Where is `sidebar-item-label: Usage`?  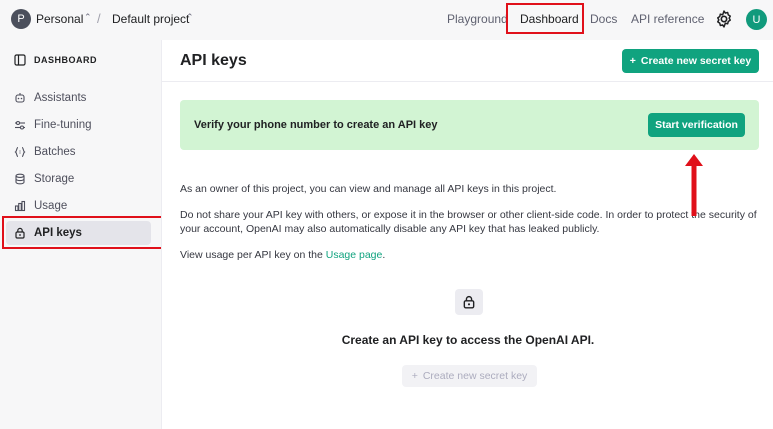 sidebar-item-label: Usage is located at coordinates (51, 206).